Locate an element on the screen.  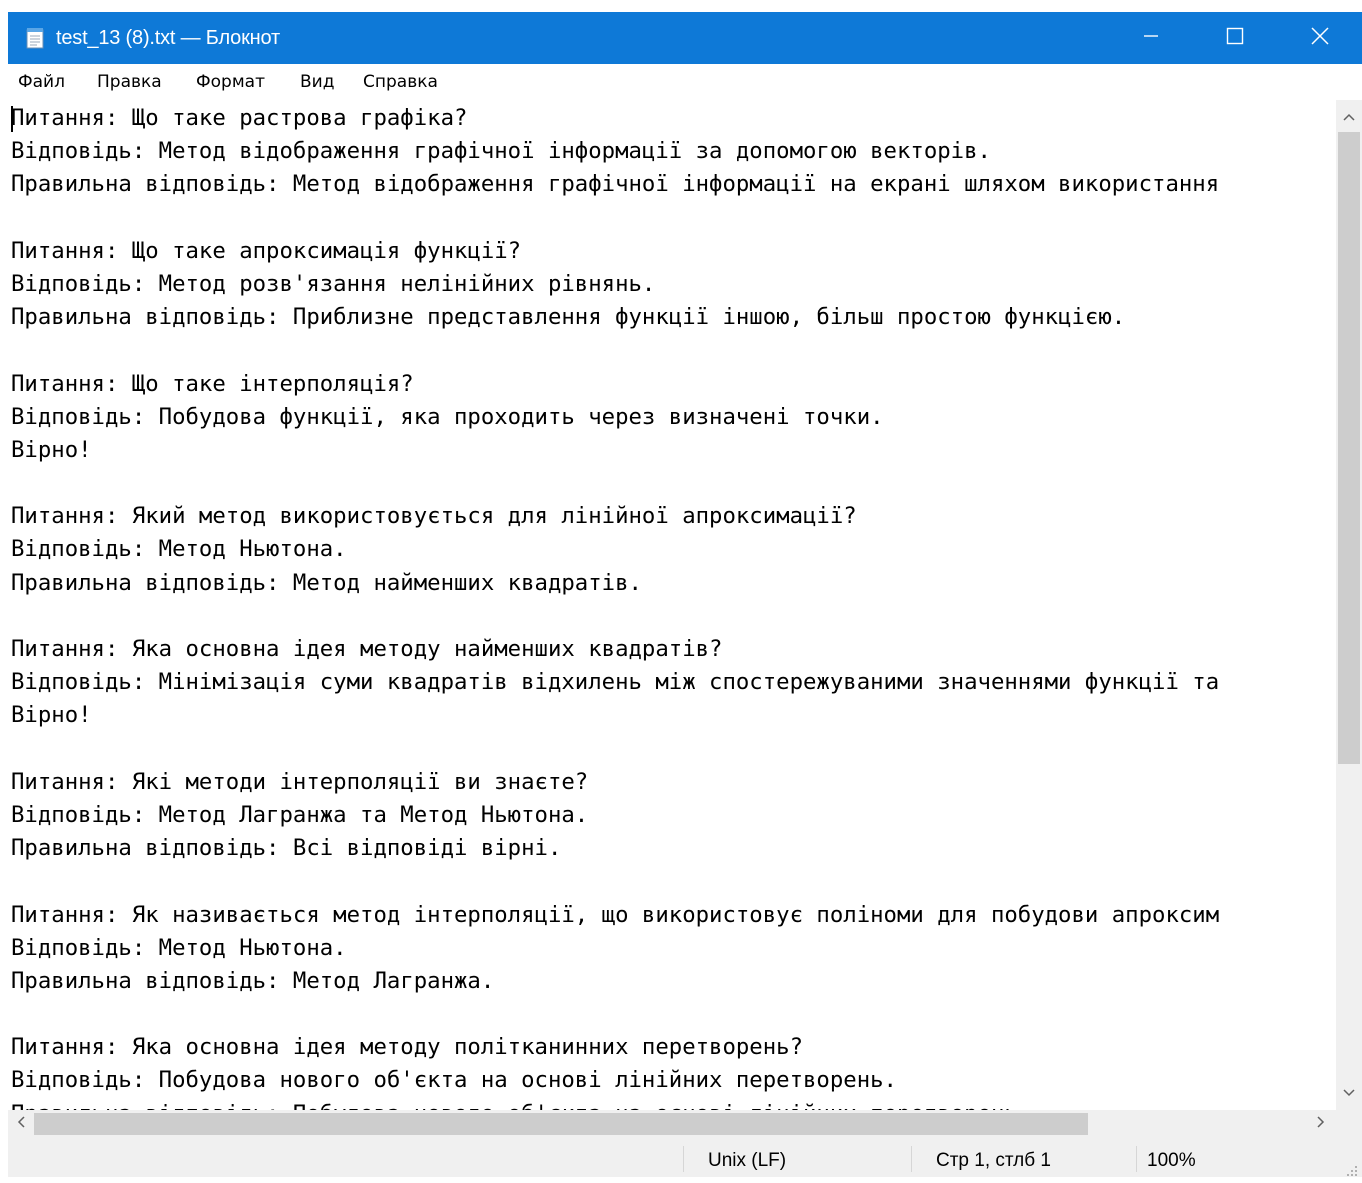
menu-bar: Файл Правка Формат Вид Справка is located at coordinates (685, 82).